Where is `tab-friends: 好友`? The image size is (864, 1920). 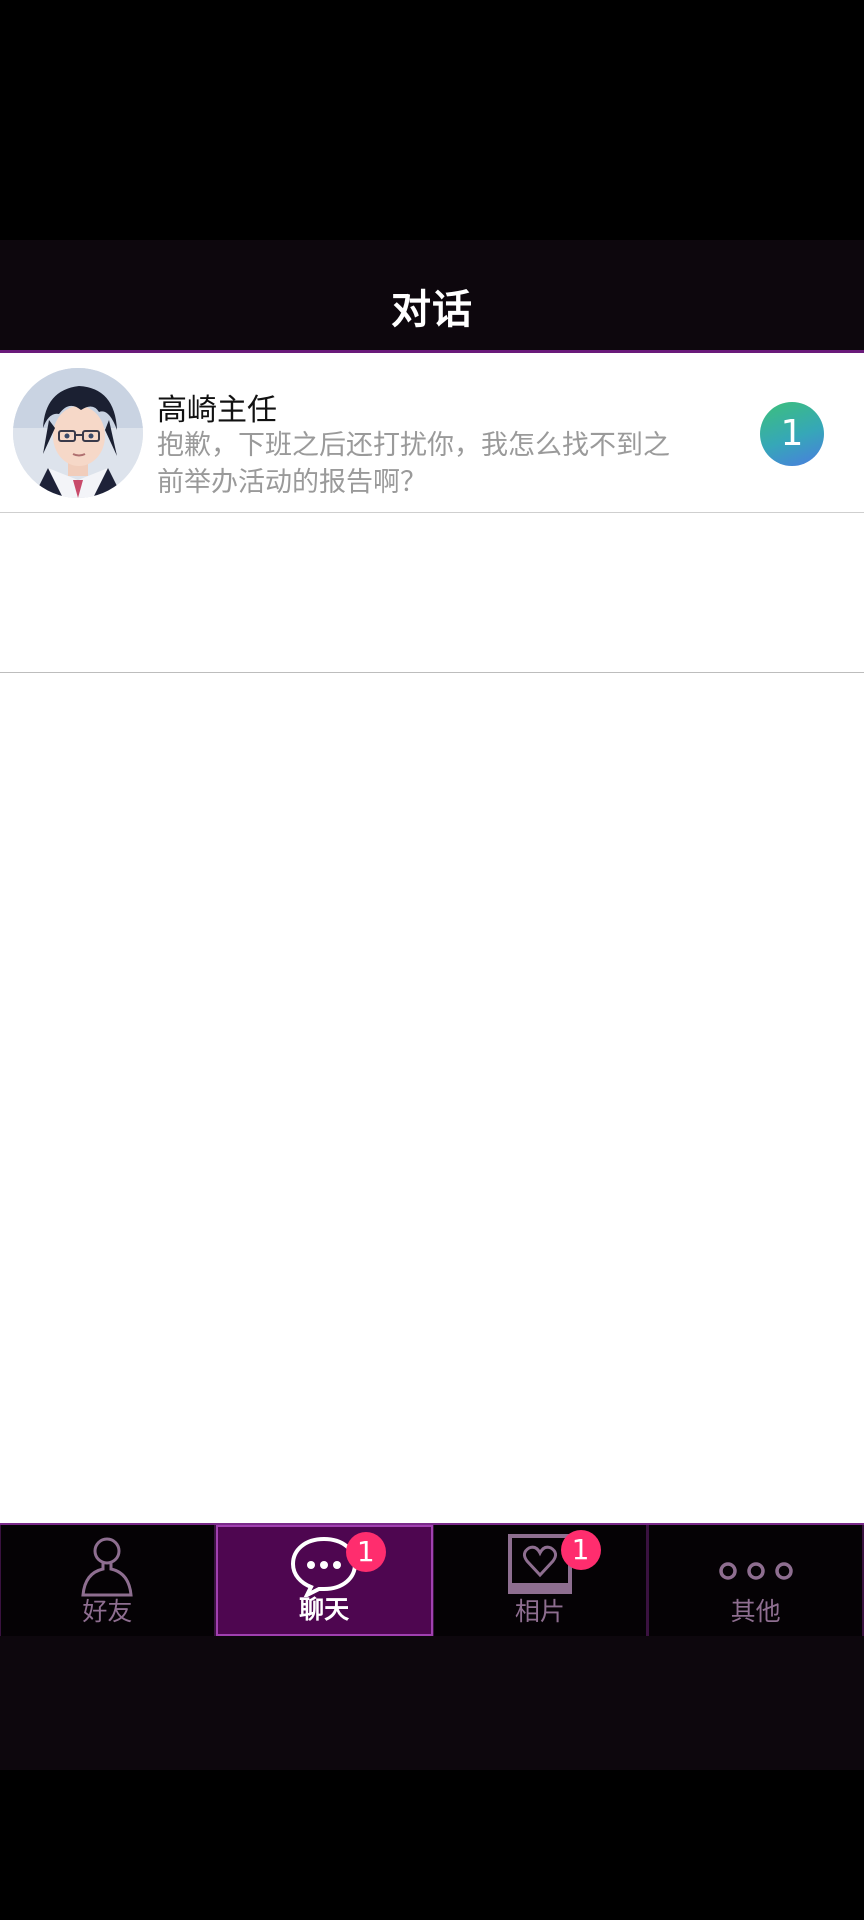
tab-friends: 好友 is located at coordinates (108, 1580).